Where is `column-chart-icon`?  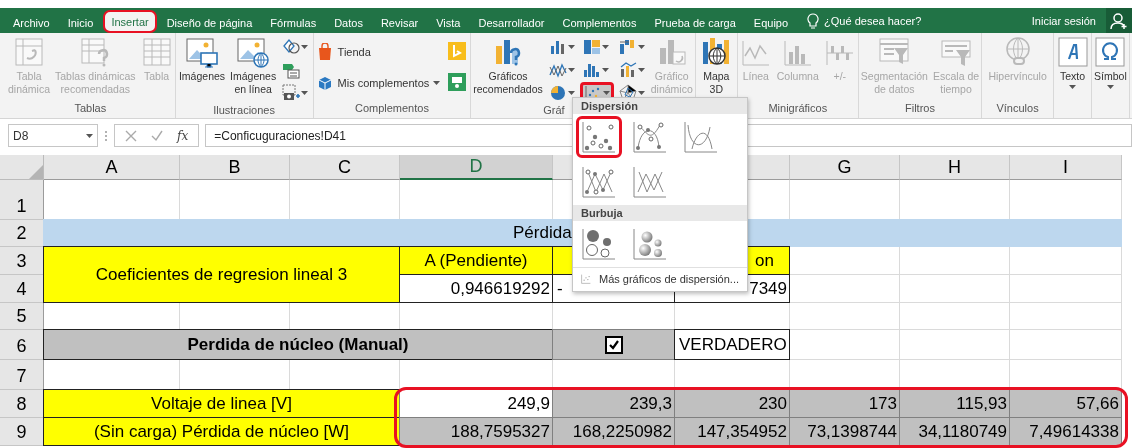
column-chart-icon is located at coordinates (557, 47).